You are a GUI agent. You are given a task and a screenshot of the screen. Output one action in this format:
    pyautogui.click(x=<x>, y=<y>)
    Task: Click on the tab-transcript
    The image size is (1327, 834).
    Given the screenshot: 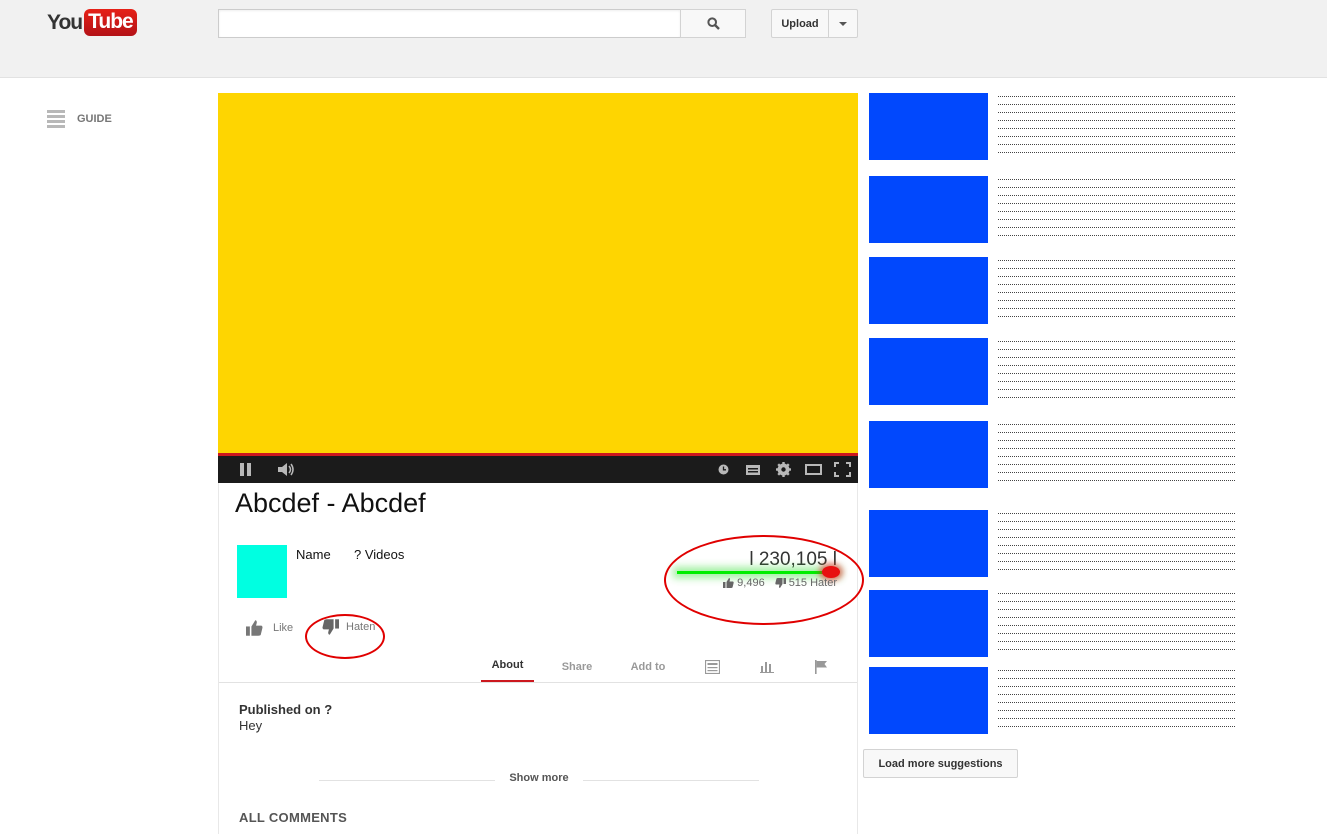 What is the action you would take?
    pyautogui.click(x=712, y=666)
    